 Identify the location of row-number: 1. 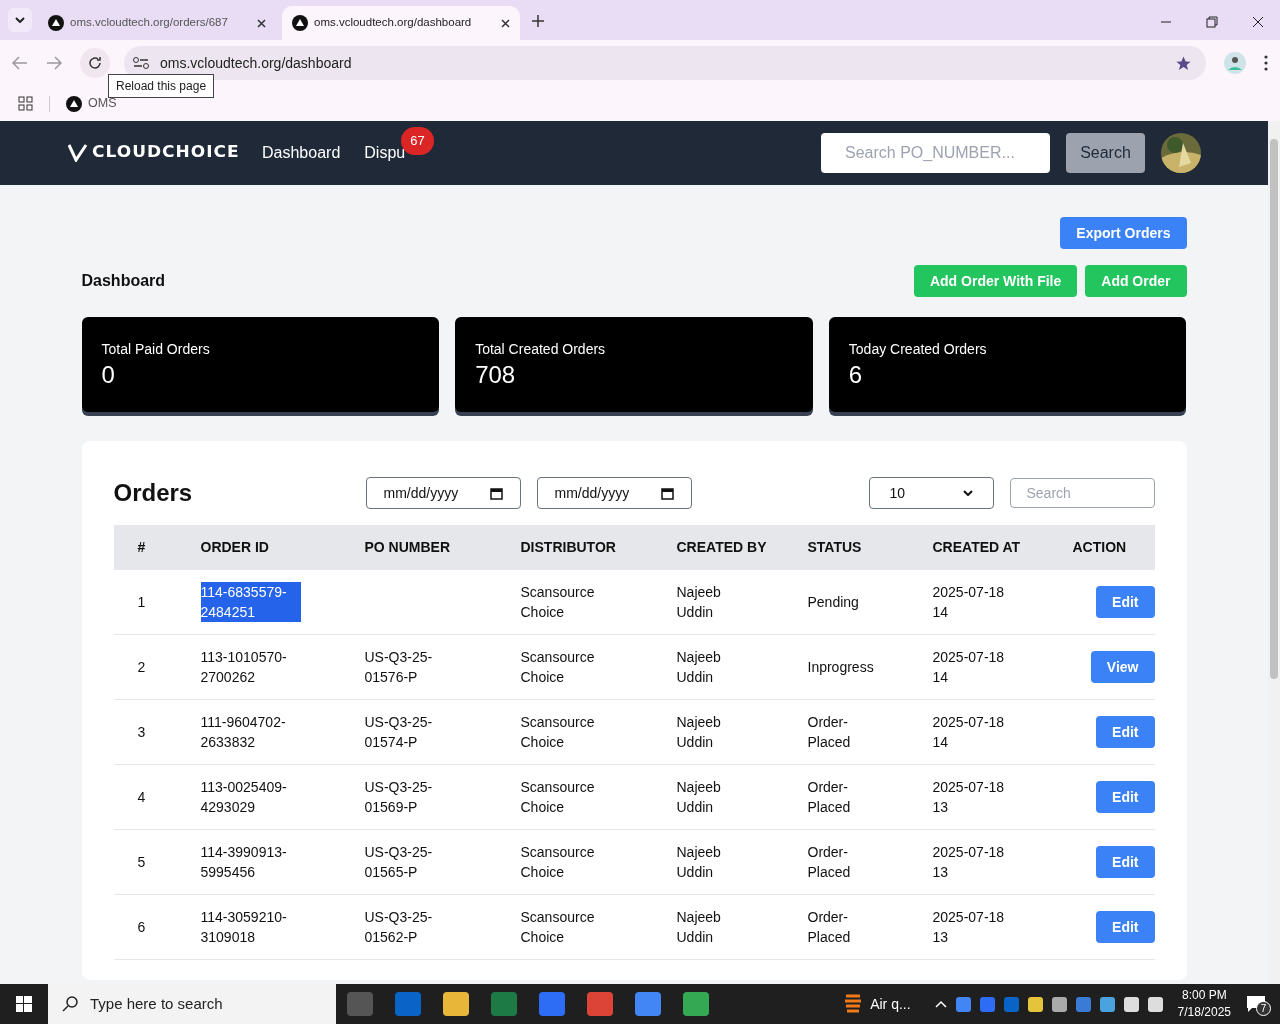
(141, 602).